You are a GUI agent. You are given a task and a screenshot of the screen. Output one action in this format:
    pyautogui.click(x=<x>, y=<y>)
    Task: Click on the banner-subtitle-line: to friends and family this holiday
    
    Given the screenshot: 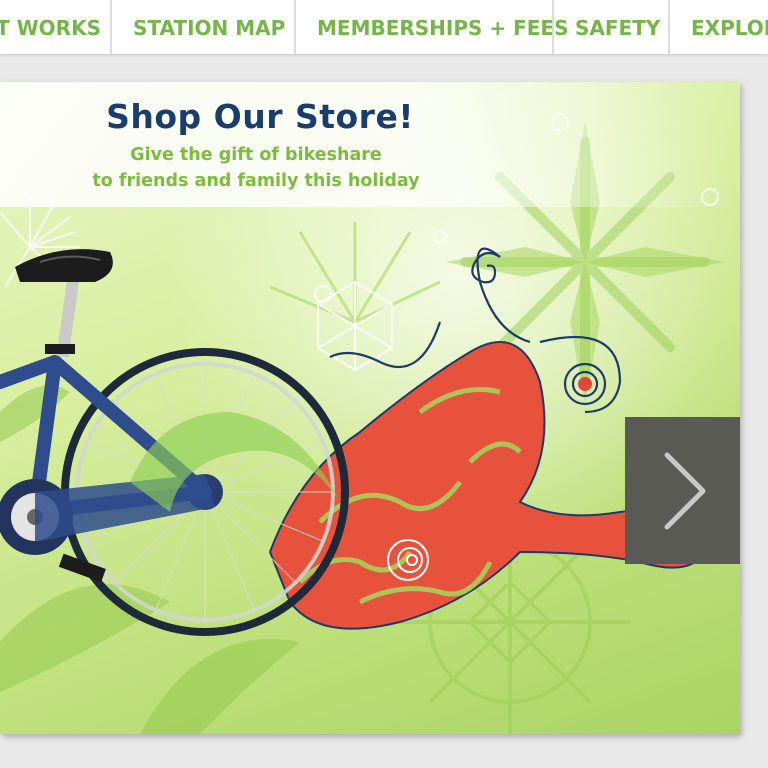 What is the action you would take?
    pyautogui.click(x=256, y=181)
    